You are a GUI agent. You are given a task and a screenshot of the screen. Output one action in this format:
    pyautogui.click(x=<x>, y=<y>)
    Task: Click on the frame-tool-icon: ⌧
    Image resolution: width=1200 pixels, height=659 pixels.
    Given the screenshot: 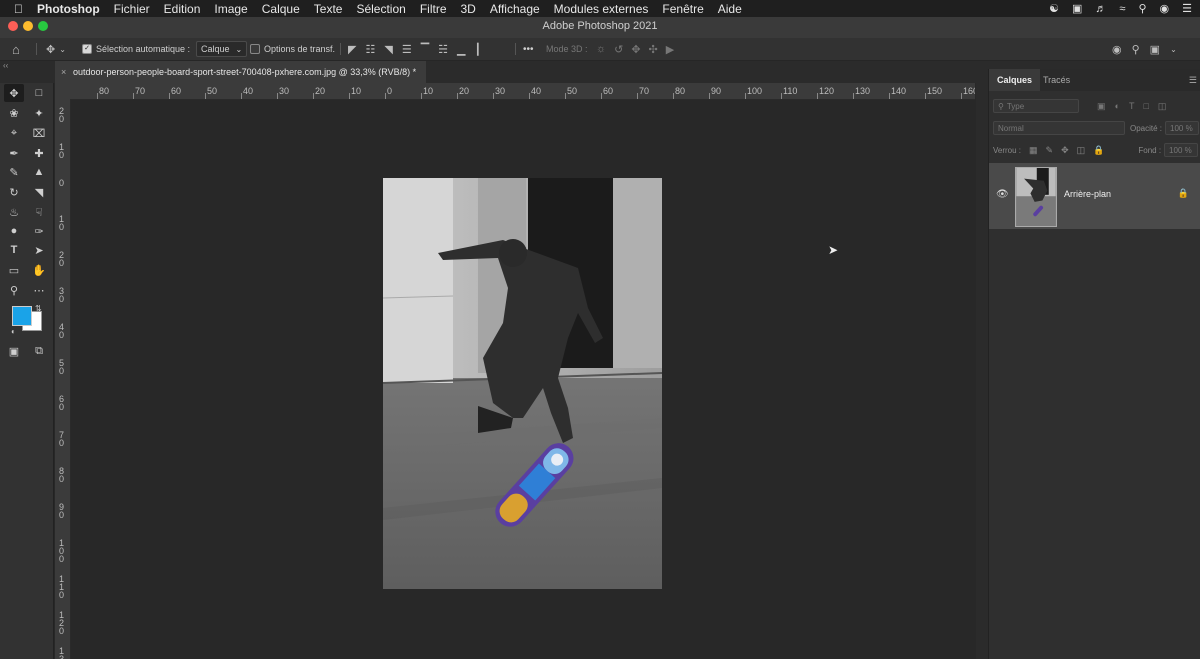 What is the action you would take?
    pyautogui.click(x=39, y=133)
    